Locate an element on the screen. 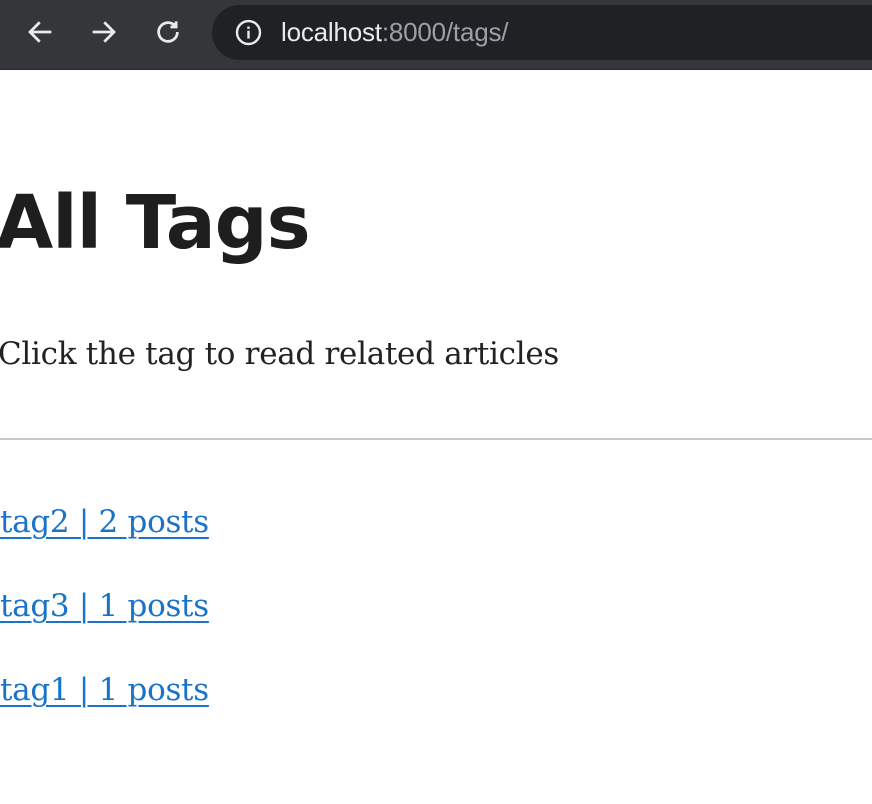  list-item: tag3 | 1 posts is located at coordinates (104, 626).